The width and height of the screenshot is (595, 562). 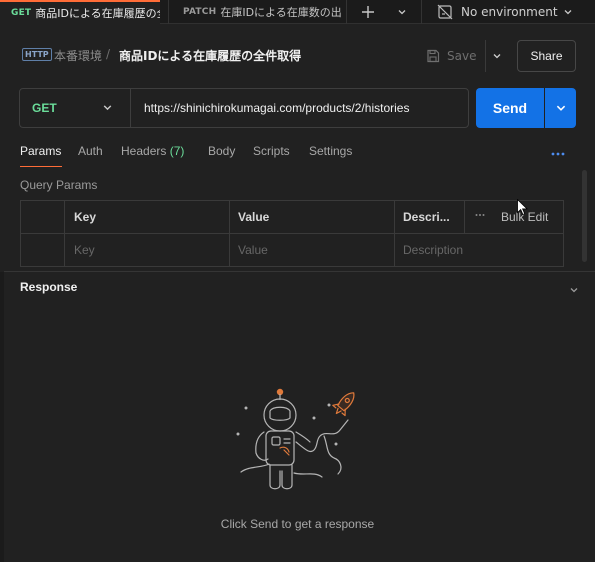 What do you see at coordinates (497, 56) in the screenshot?
I see `save-options-chevron-down-icon` at bounding box center [497, 56].